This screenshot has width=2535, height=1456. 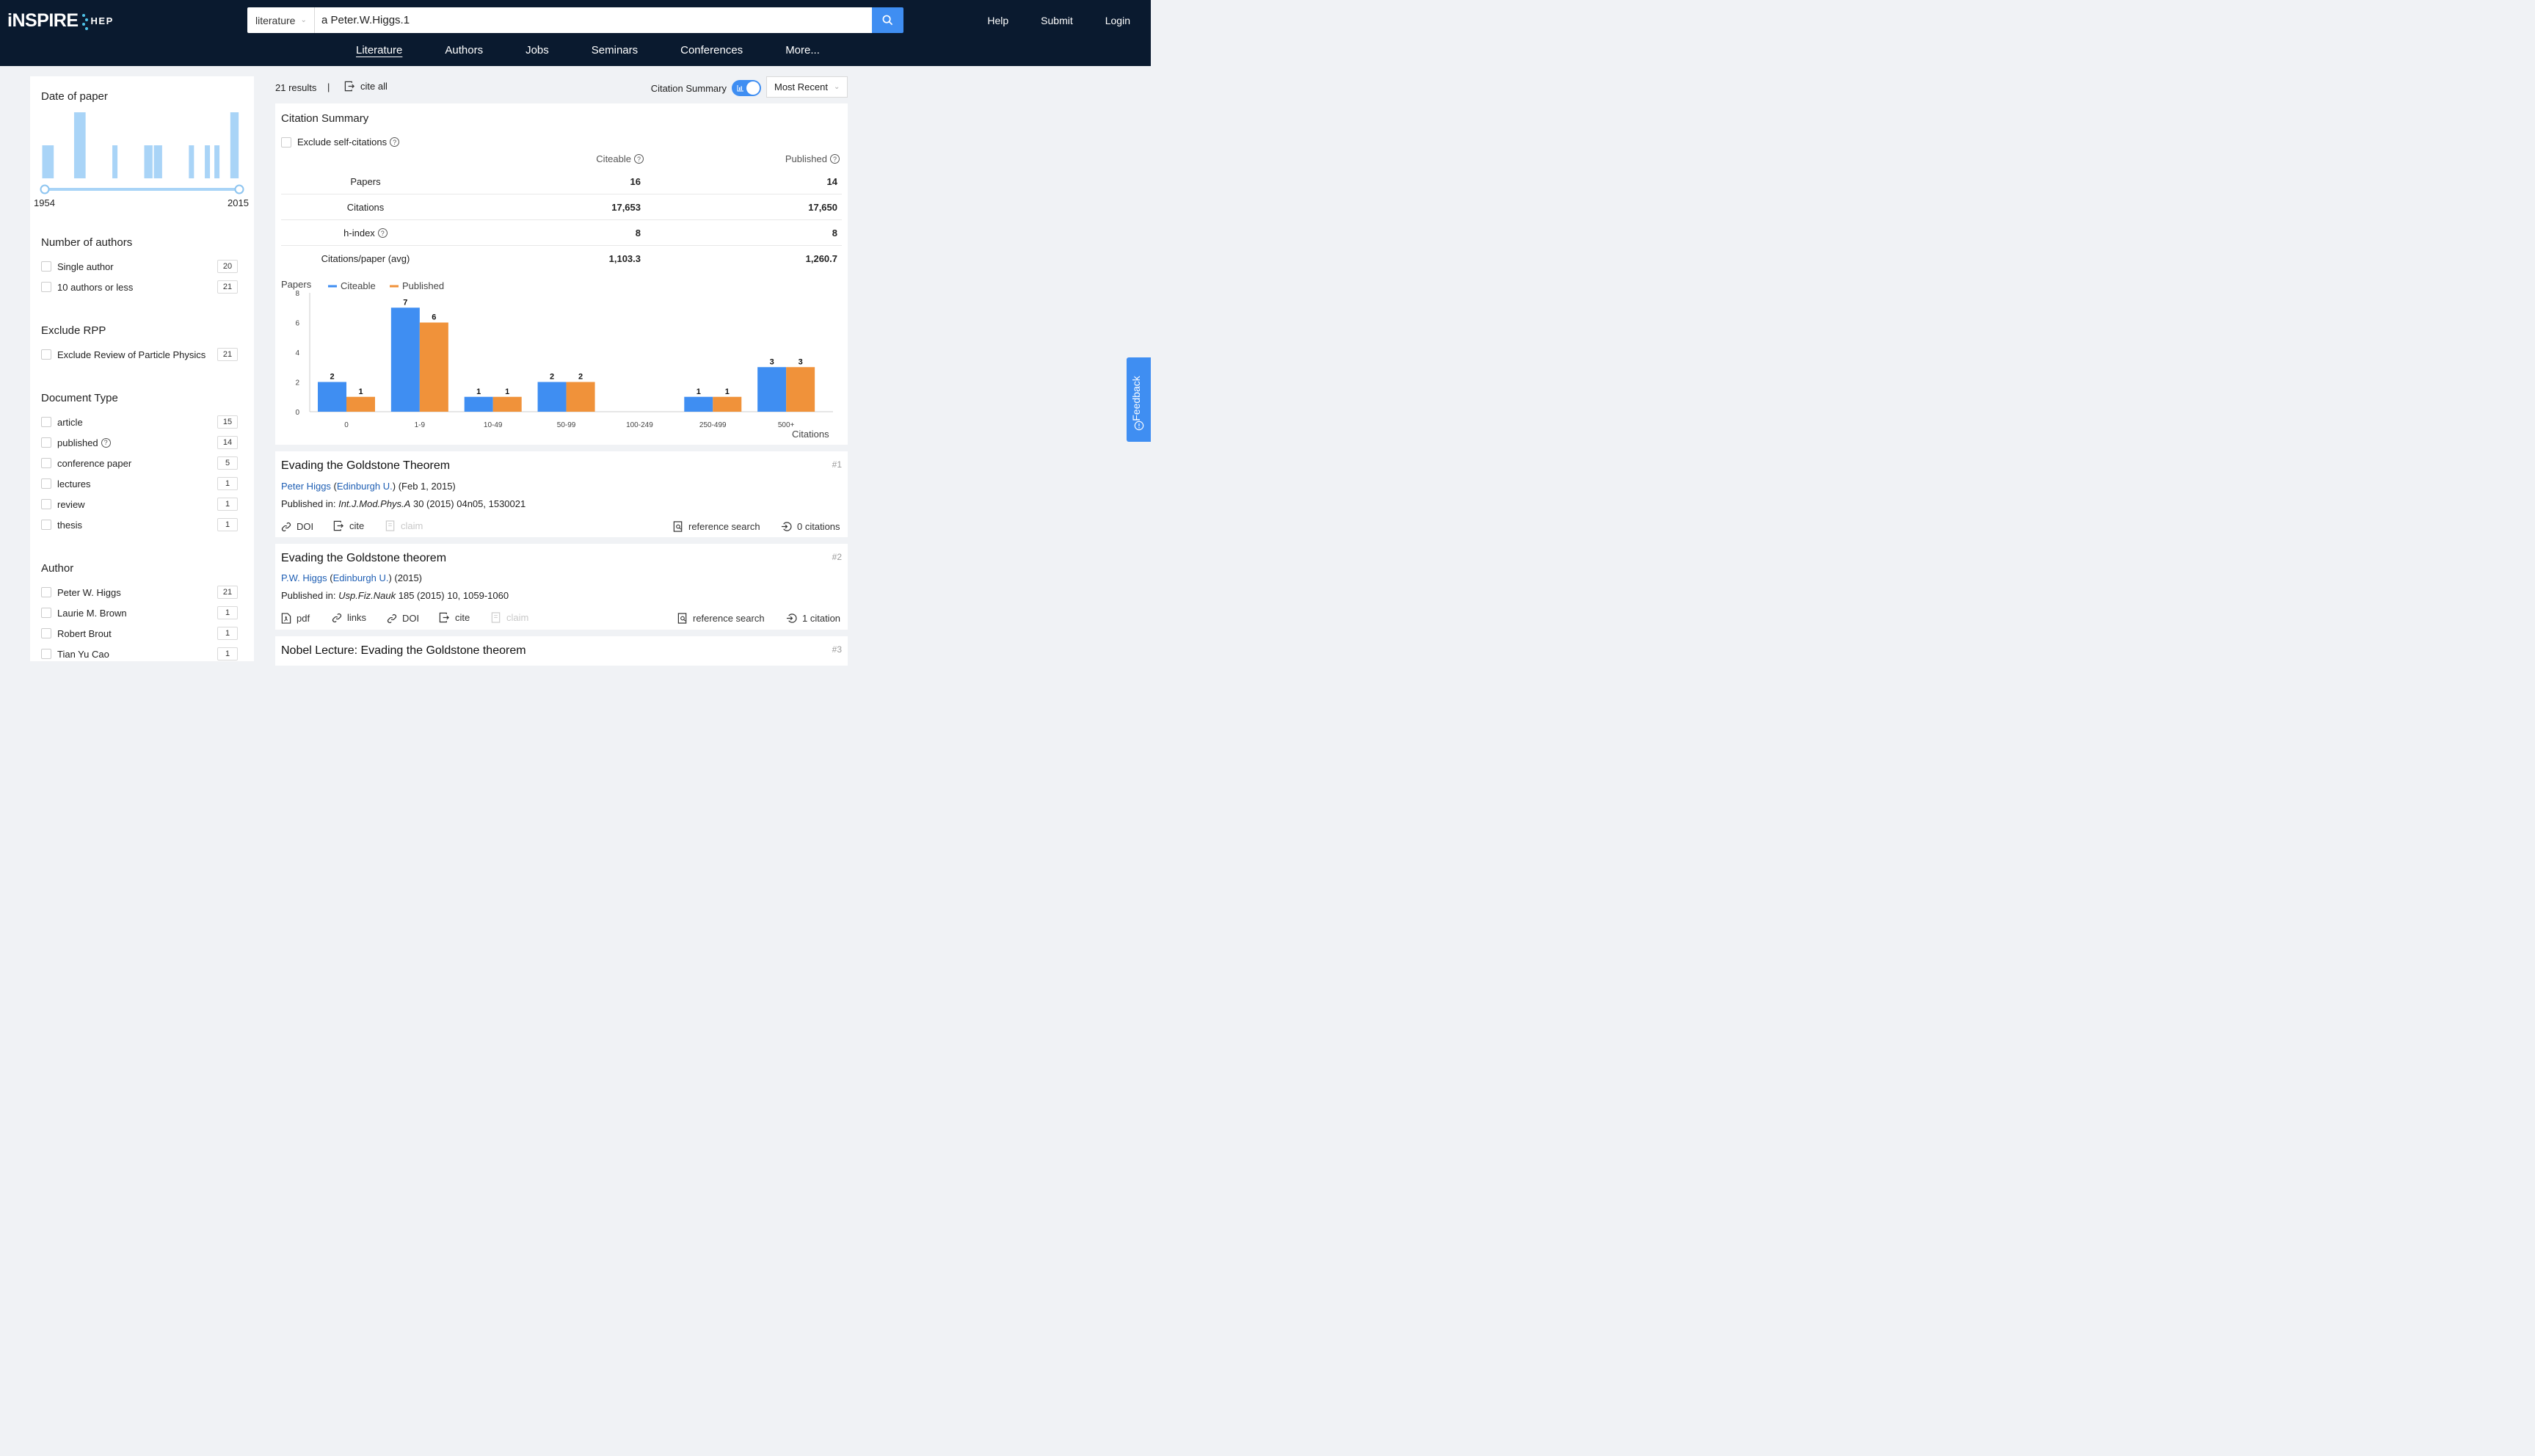 What do you see at coordinates (139, 442) in the screenshot?
I see `facet-item-published: published? 14` at bounding box center [139, 442].